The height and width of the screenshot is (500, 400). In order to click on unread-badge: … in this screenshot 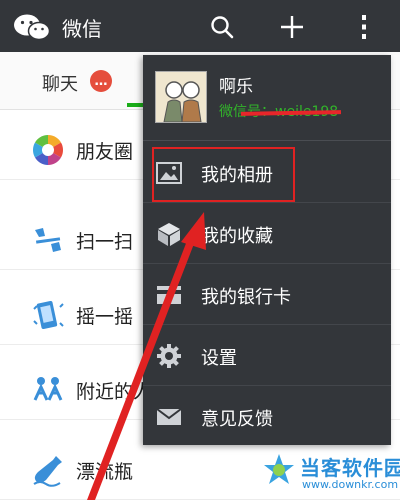, I will do `click(101, 81)`.